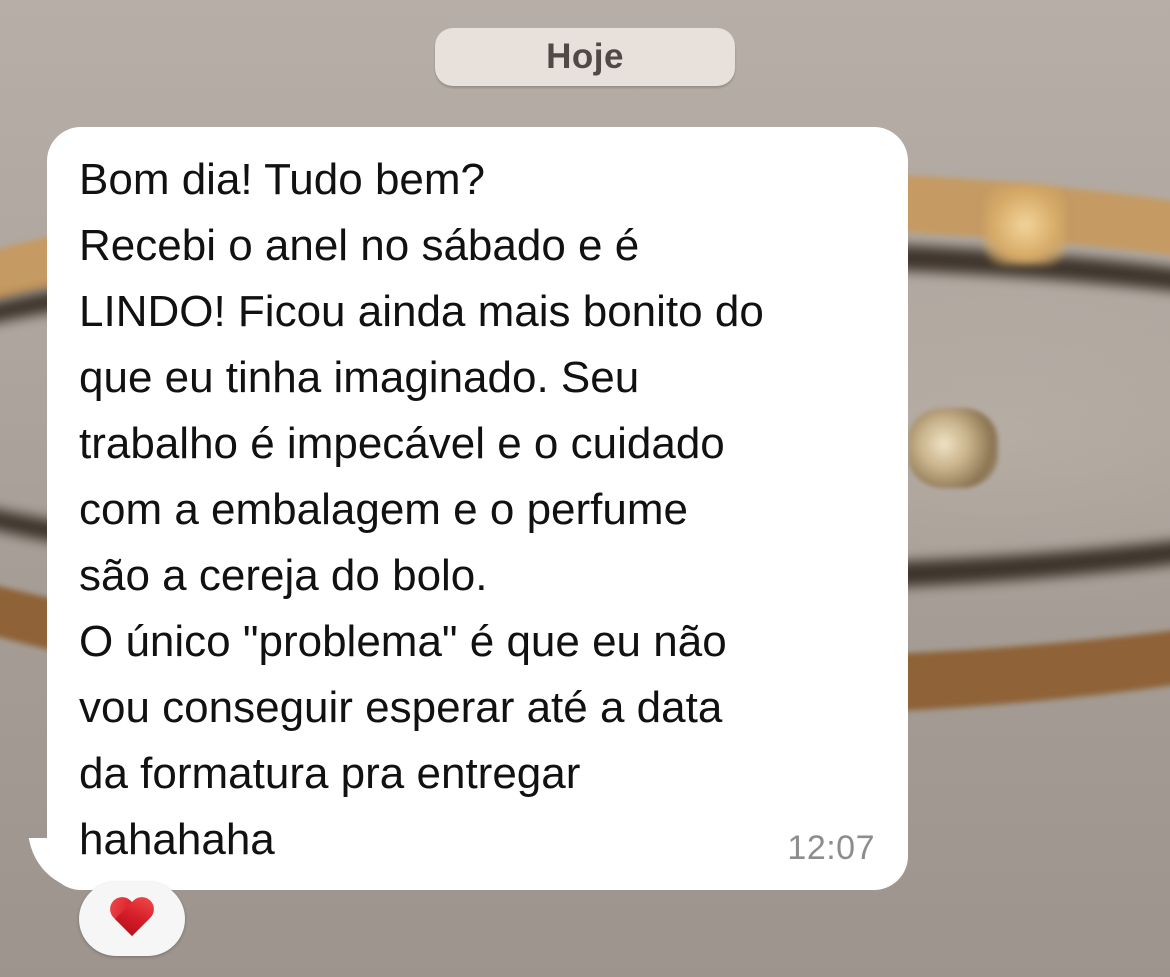 Image resolution: width=1170 pixels, height=977 pixels. What do you see at coordinates (403, 641) in the screenshot?
I see `message-text-line: O único "problema" é que eu não` at bounding box center [403, 641].